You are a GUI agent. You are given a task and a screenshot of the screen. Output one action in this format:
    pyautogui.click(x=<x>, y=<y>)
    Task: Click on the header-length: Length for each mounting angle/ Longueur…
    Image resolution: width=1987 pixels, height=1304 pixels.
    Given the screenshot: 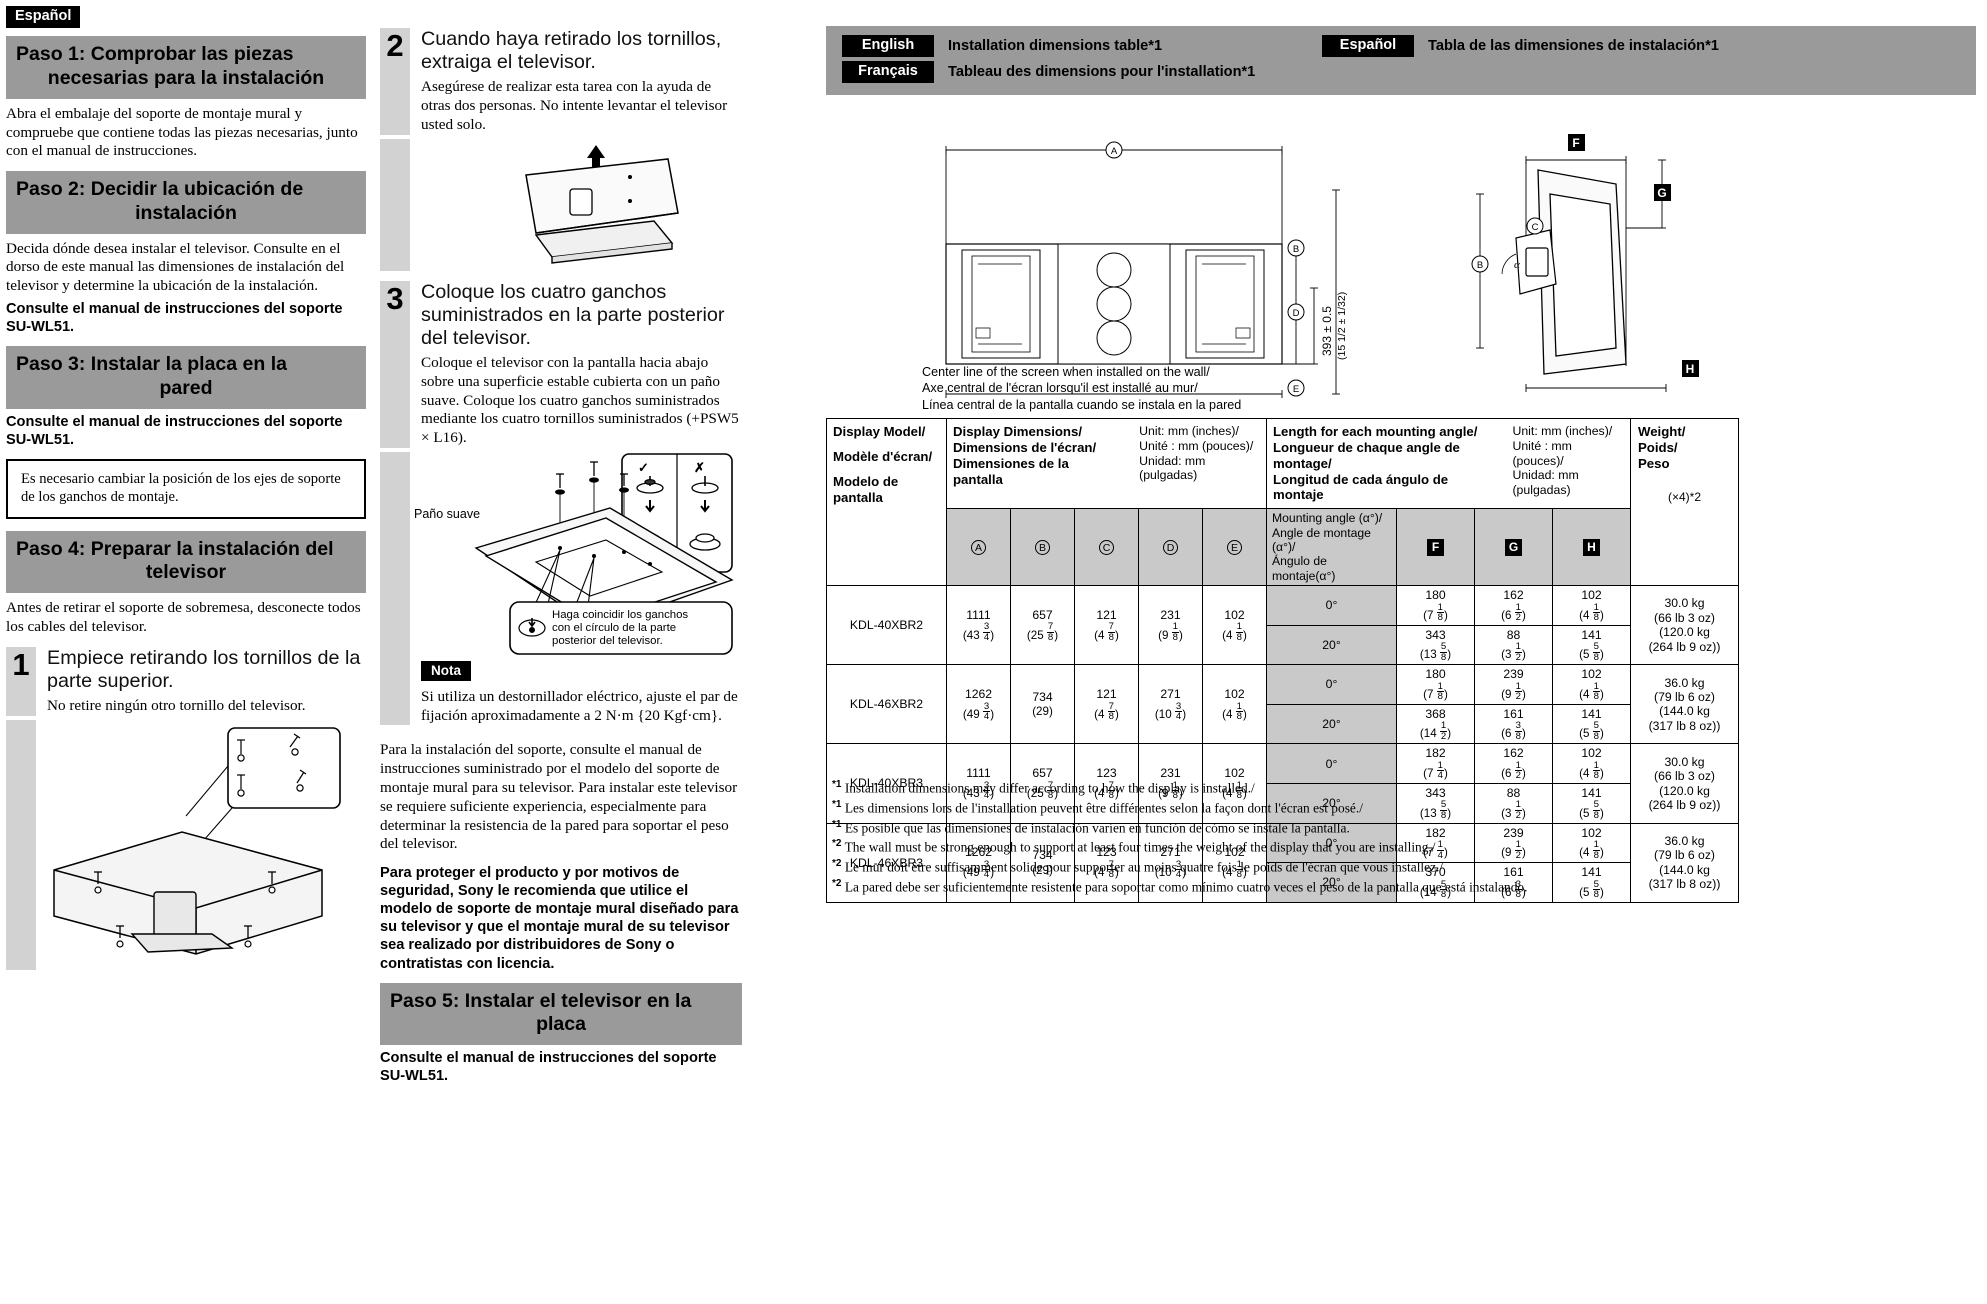 What is the action you would take?
    pyautogui.click(x=1448, y=463)
    